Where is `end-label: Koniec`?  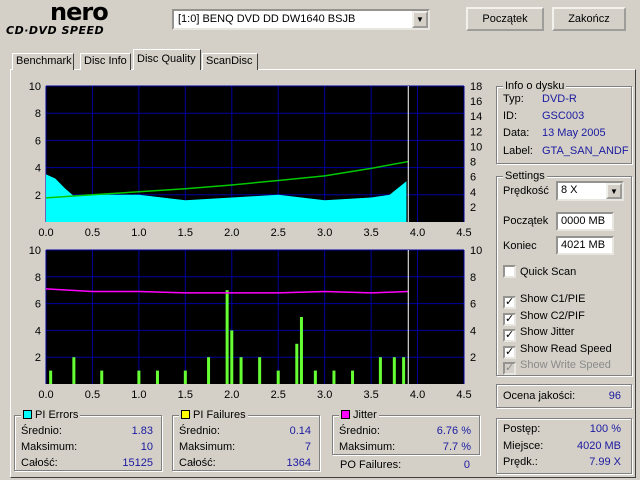 end-label: Koniec is located at coordinates (520, 246).